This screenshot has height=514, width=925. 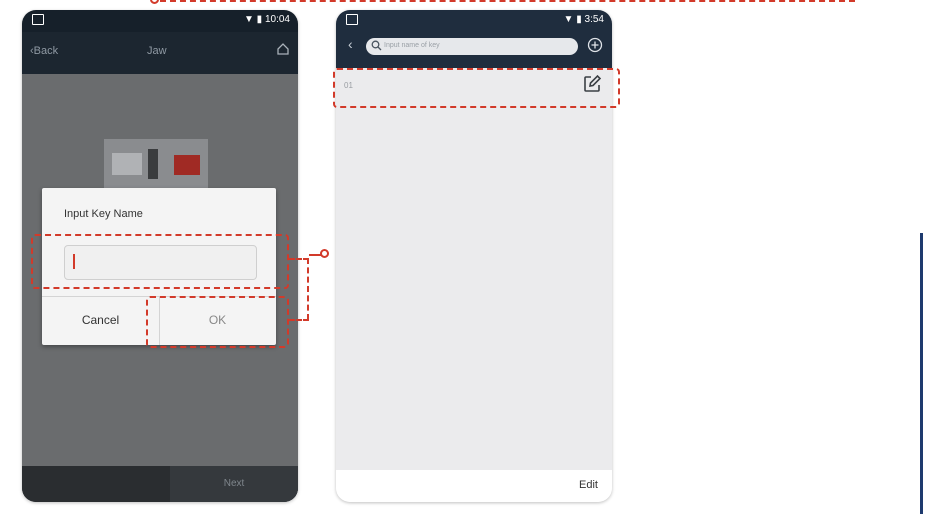 I want to click on nav-bar: ‹Back Jaw, so click(x=160, y=53).